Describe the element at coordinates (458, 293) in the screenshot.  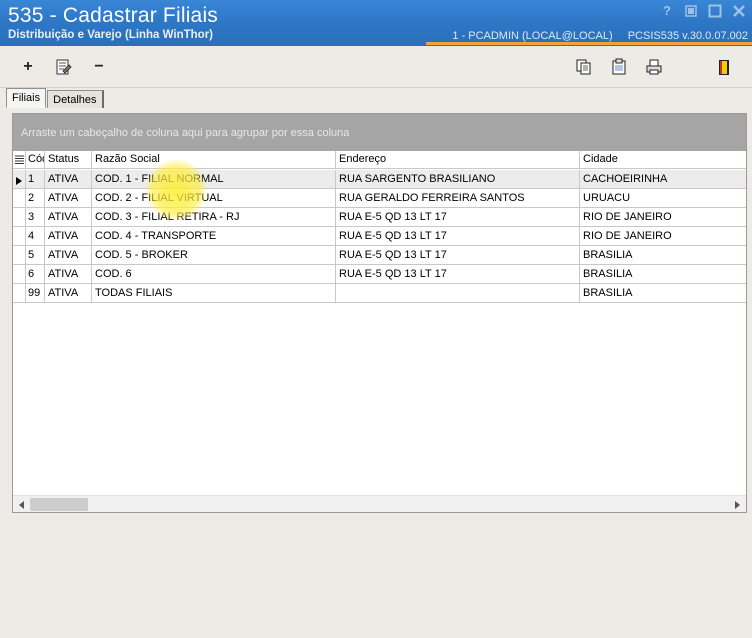
I see `cell-endereco` at that location.